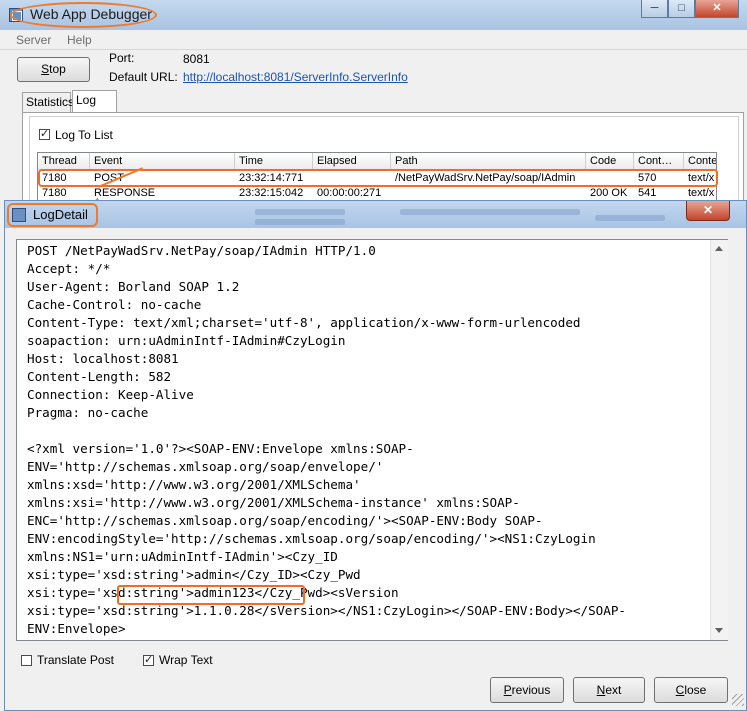 The width and height of the screenshot is (747, 711). I want to click on col-header-time: Time, so click(274, 161).